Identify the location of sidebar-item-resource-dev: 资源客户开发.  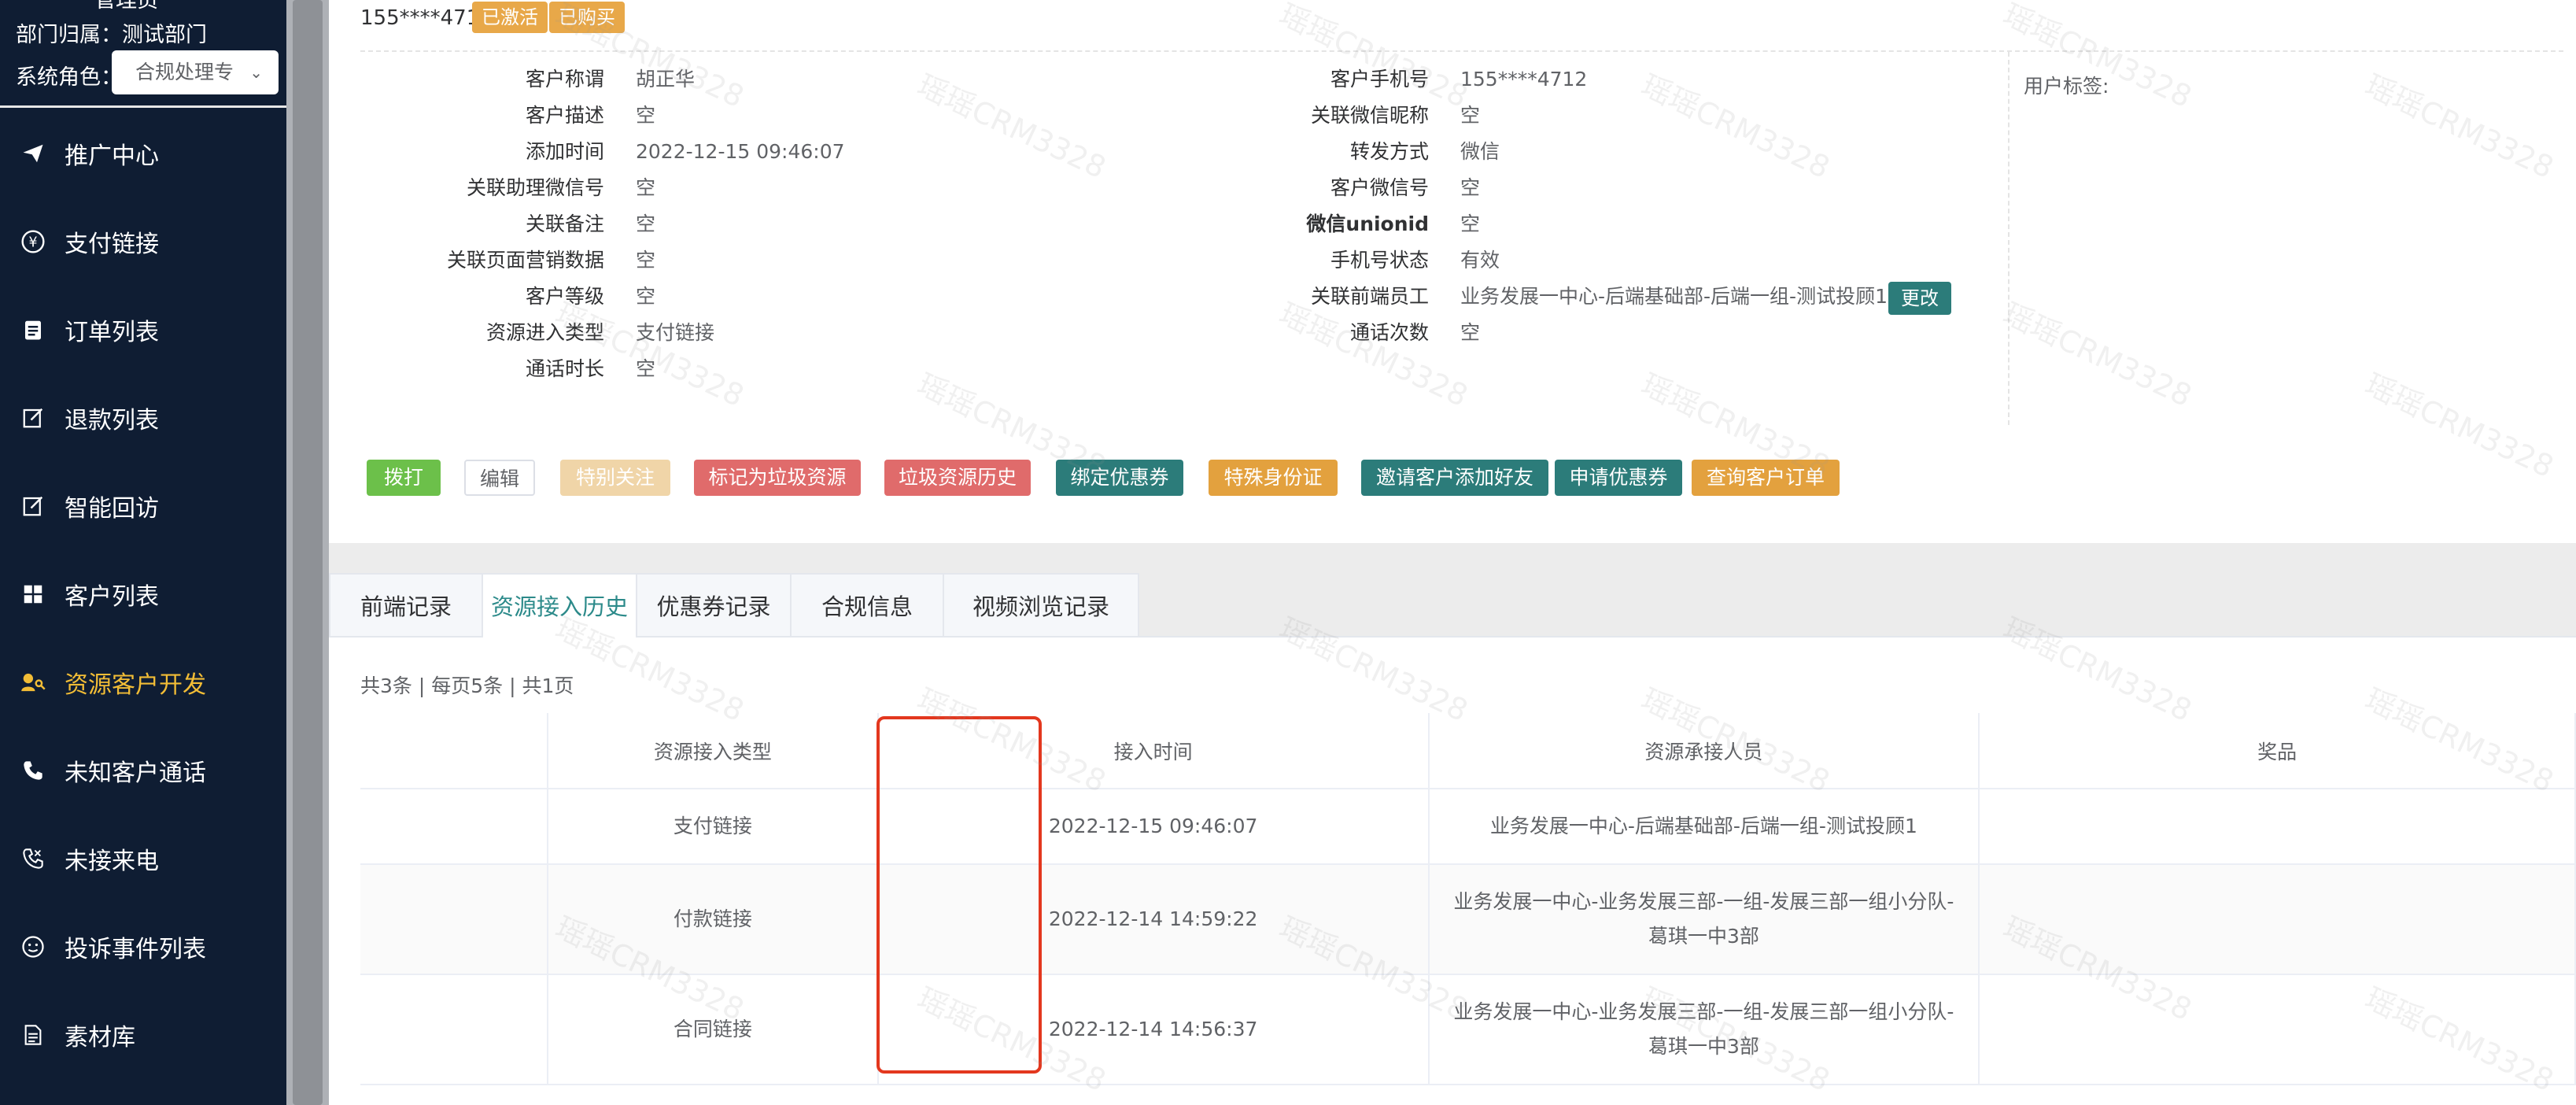
(143, 682).